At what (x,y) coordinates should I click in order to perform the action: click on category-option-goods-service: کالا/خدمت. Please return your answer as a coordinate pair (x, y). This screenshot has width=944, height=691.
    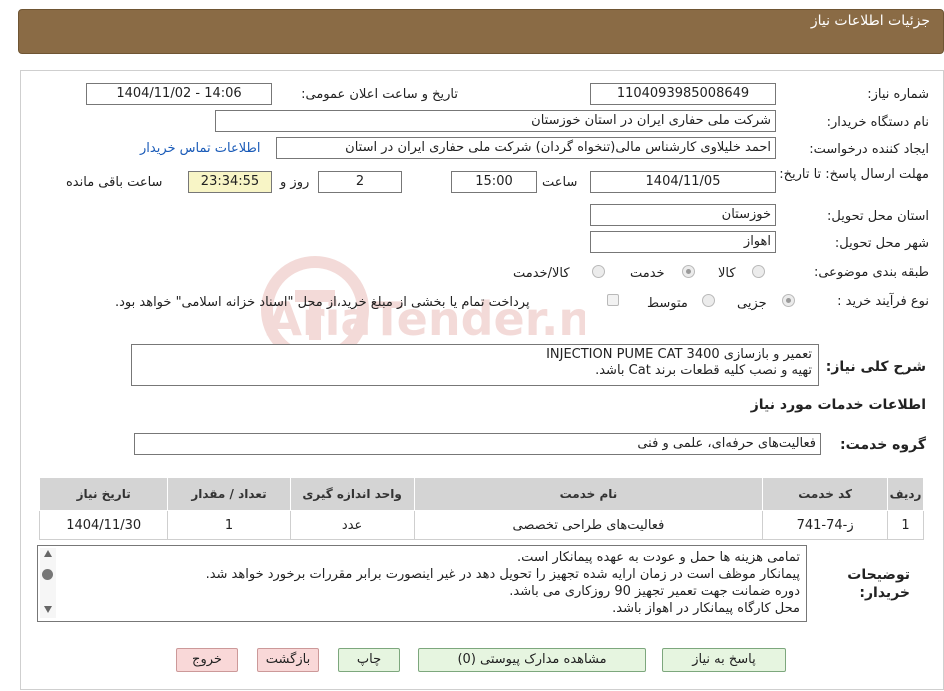
    Looking at the image, I should click on (541, 273).